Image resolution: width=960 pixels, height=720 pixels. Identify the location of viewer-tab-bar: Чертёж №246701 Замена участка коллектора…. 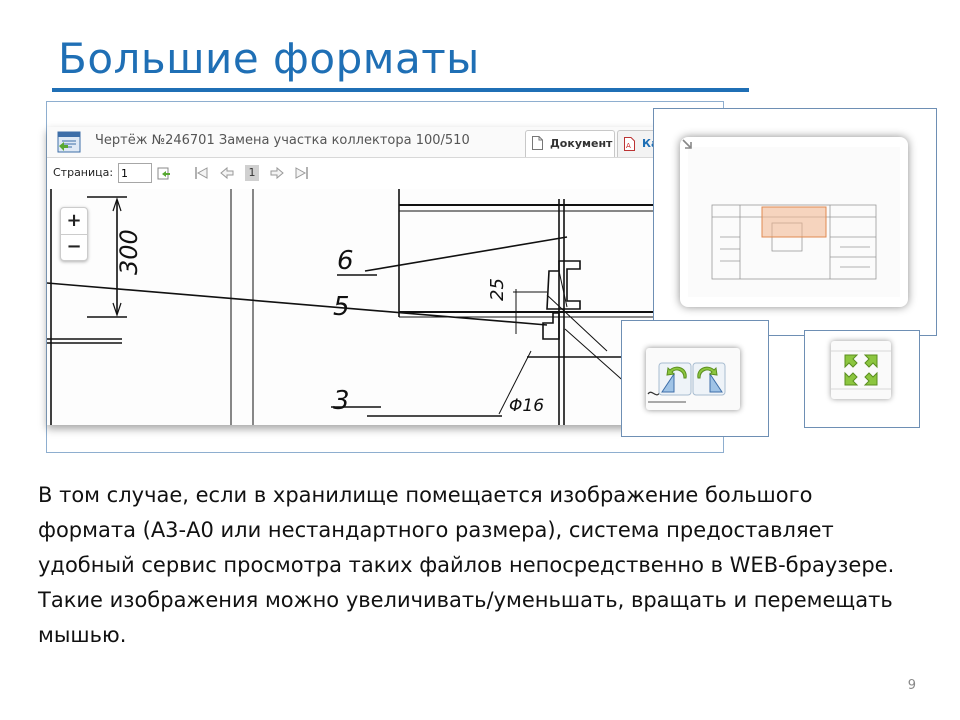
(353, 142).